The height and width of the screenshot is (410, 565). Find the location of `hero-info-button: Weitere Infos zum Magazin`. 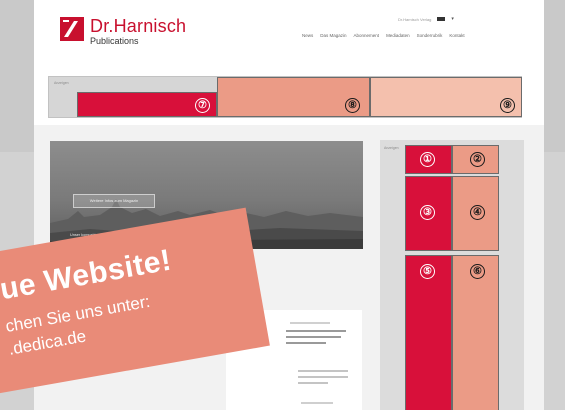

hero-info-button: Weitere Infos zum Magazin is located at coordinates (114, 201).